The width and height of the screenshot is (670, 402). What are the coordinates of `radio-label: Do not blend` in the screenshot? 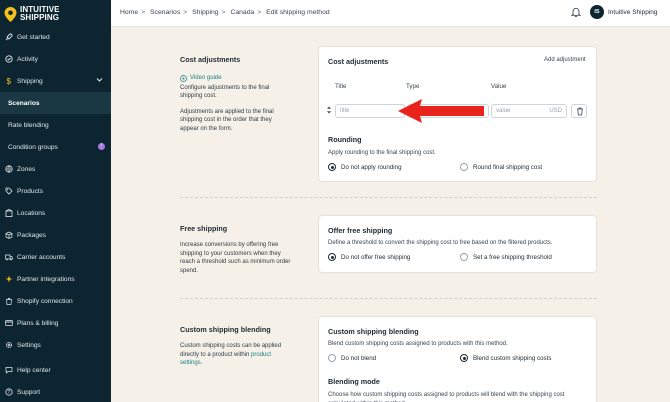 It's located at (359, 358).